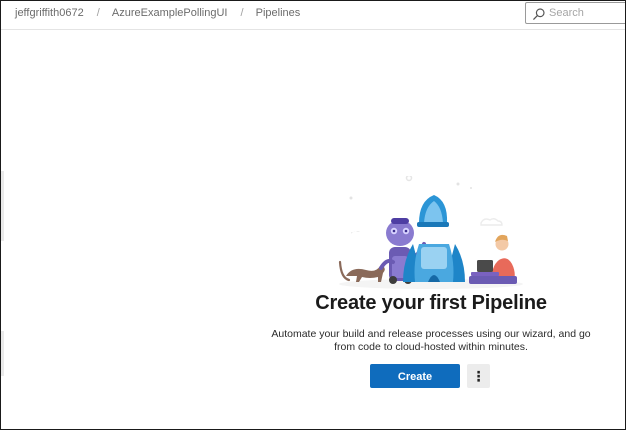 The image size is (628, 432). Describe the element at coordinates (49, 13) in the screenshot. I see `breadcrumb-item-organization: jeffgriffith0672` at that location.